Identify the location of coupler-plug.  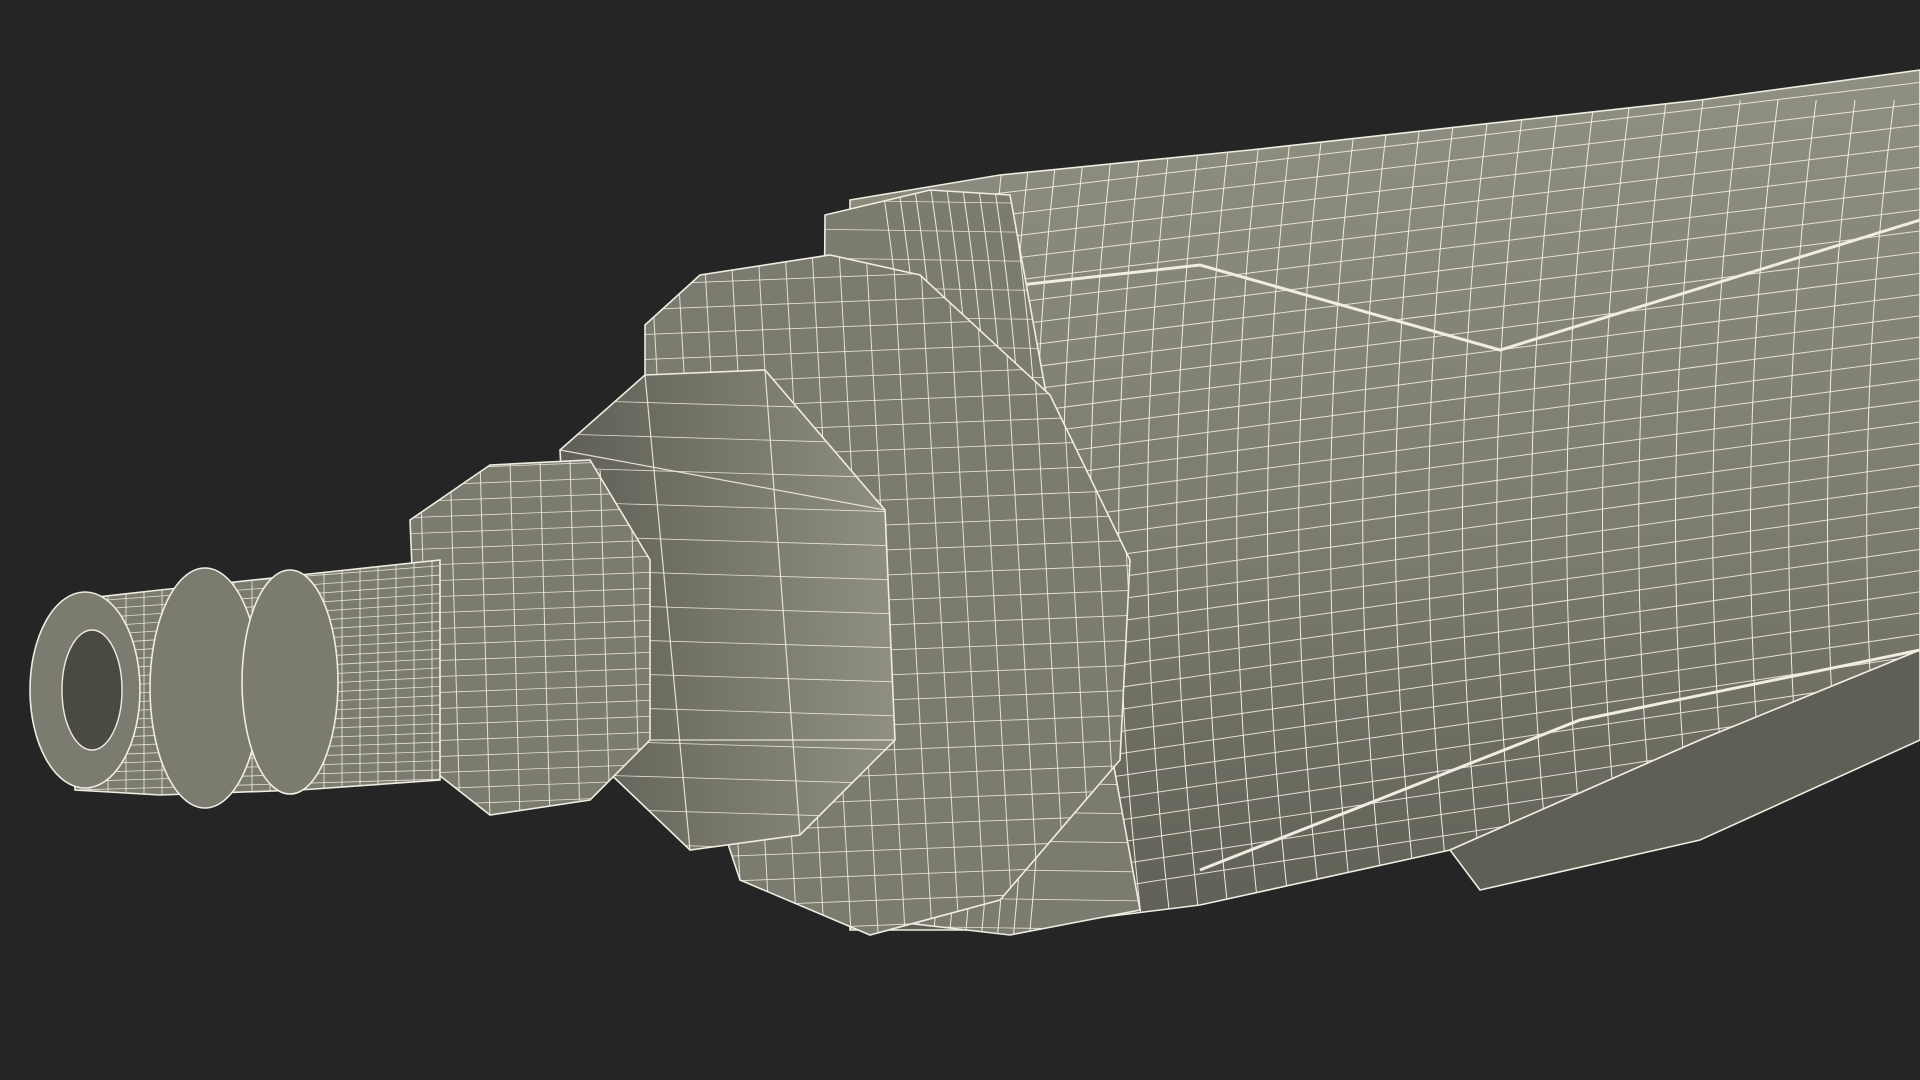
(235, 684).